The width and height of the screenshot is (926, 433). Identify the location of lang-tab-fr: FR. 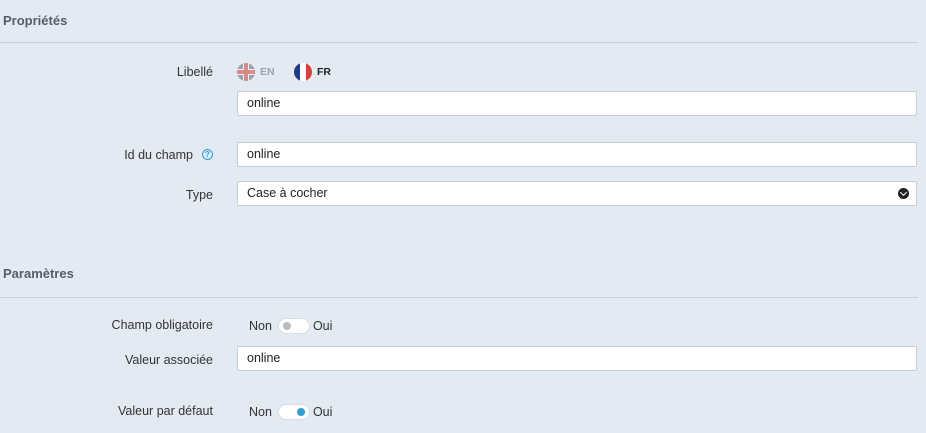
(312, 72).